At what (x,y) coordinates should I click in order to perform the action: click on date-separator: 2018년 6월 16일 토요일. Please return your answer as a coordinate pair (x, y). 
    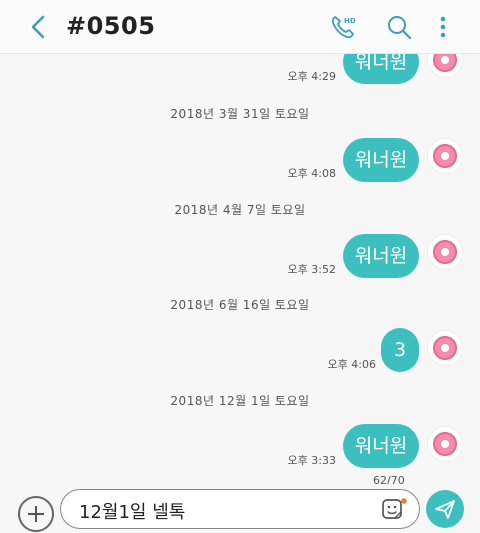
    Looking at the image, I should click on (240, 305).